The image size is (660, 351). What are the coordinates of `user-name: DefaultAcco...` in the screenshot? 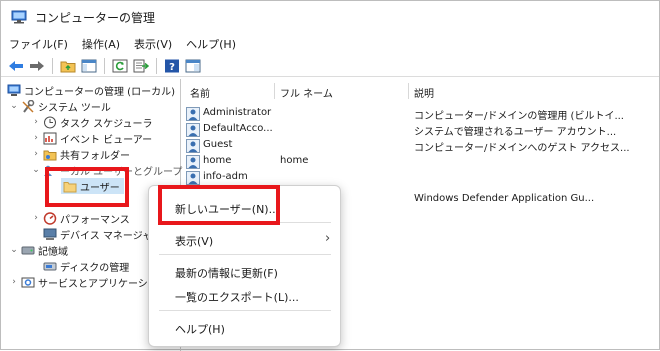 It's located at (238, 128).